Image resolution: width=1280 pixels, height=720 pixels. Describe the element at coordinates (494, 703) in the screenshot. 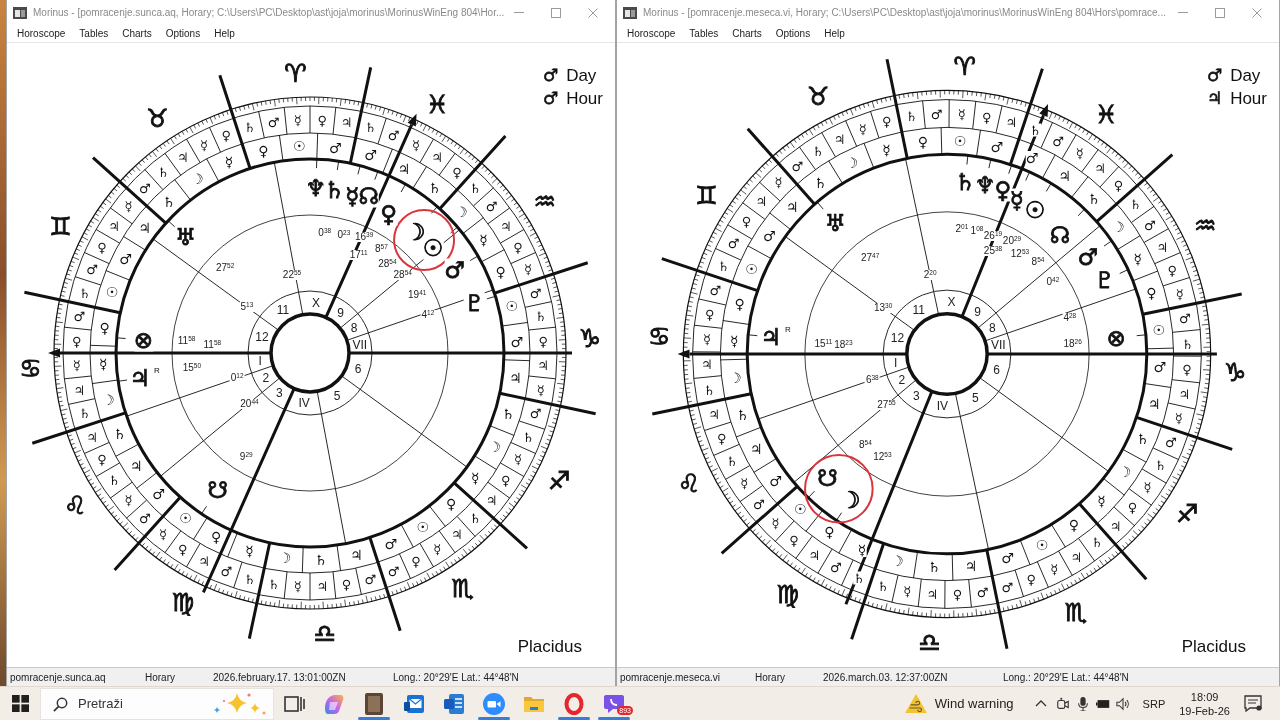

I see `video-app-icon` at that location.